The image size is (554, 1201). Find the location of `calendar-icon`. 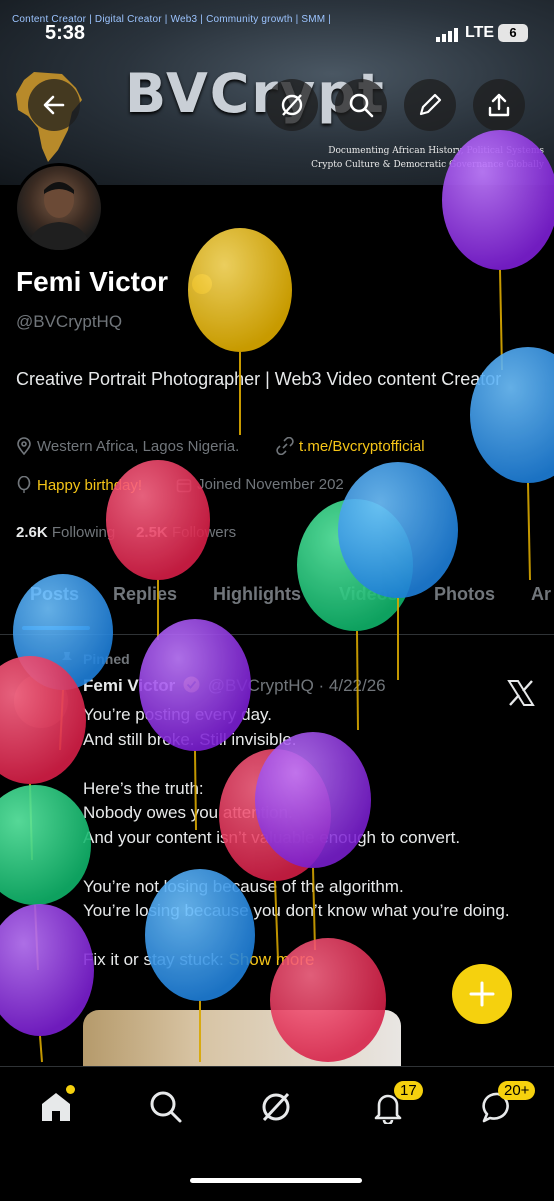

calendar-icon is located at coordinates (184, 485).